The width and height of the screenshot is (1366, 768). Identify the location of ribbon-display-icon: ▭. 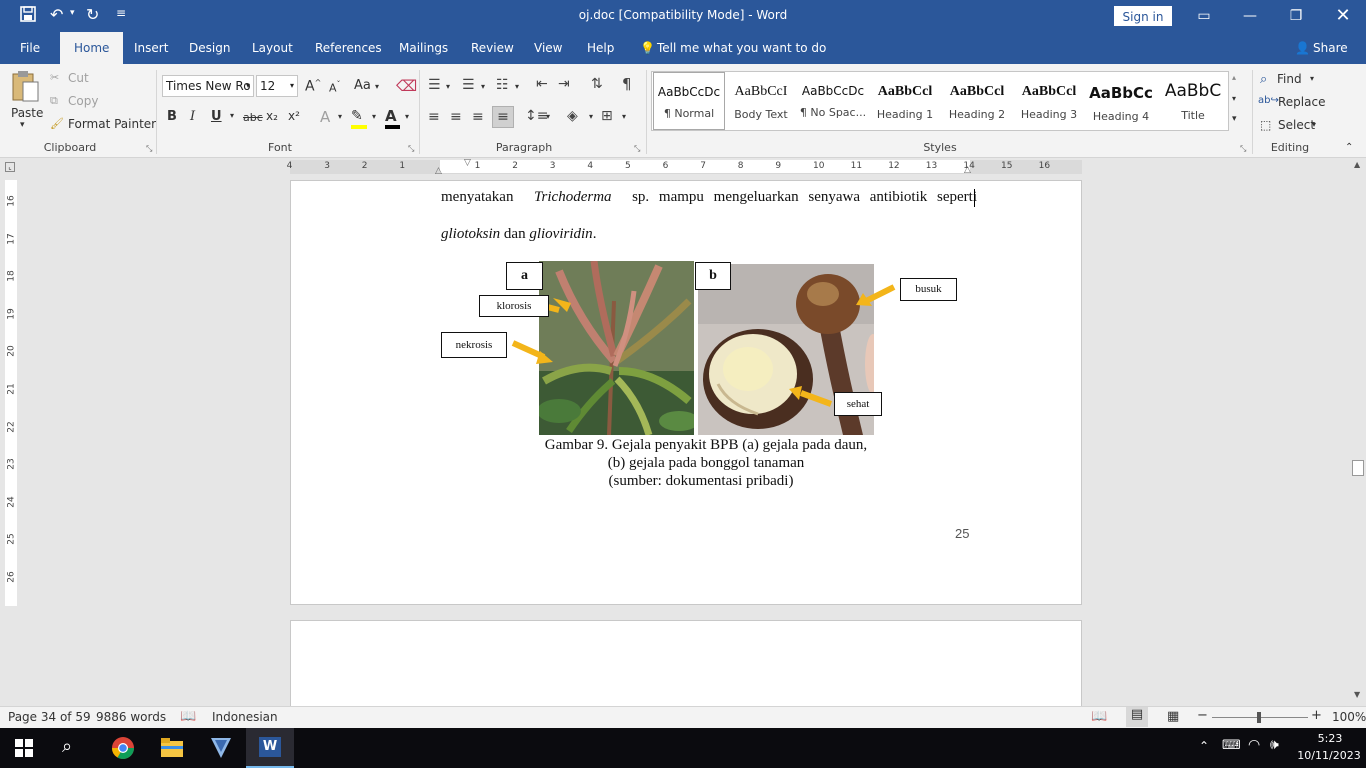
(1204, 16).